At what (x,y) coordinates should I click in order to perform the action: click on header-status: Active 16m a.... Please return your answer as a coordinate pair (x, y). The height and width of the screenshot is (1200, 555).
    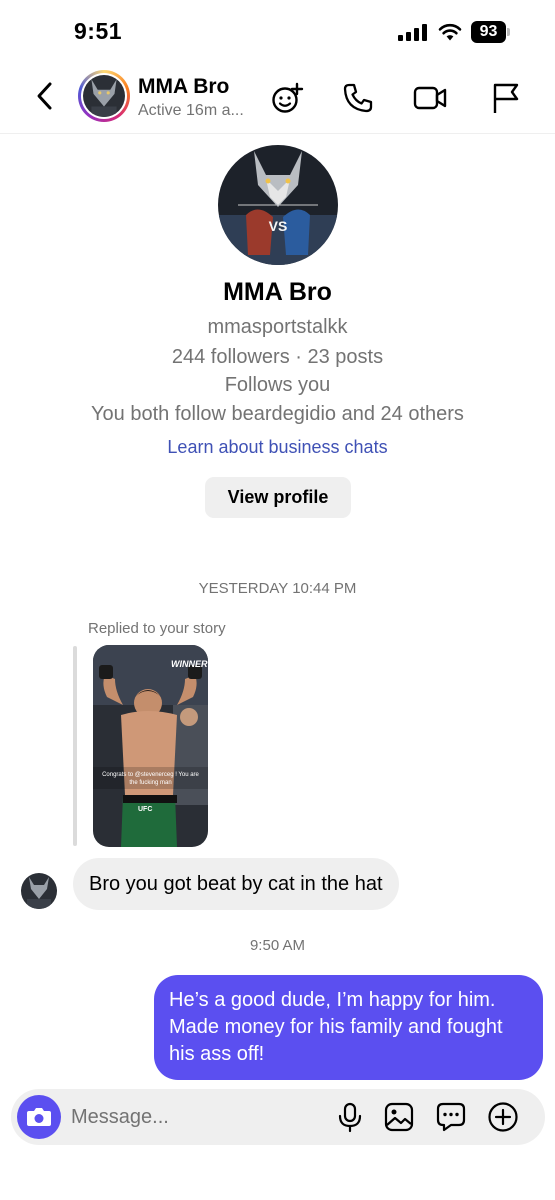
    Looking at the image, I should click on (191, 110).